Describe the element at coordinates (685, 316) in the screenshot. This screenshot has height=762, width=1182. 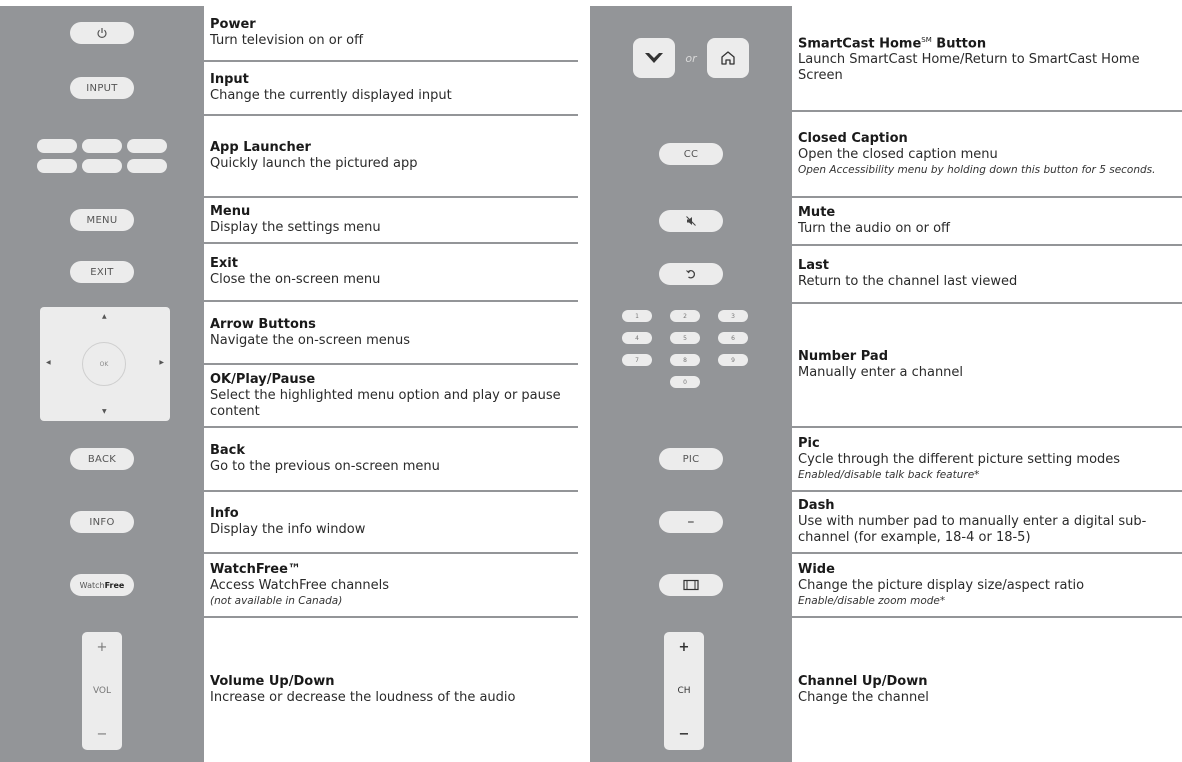
I see `number-key: 2` at that location.